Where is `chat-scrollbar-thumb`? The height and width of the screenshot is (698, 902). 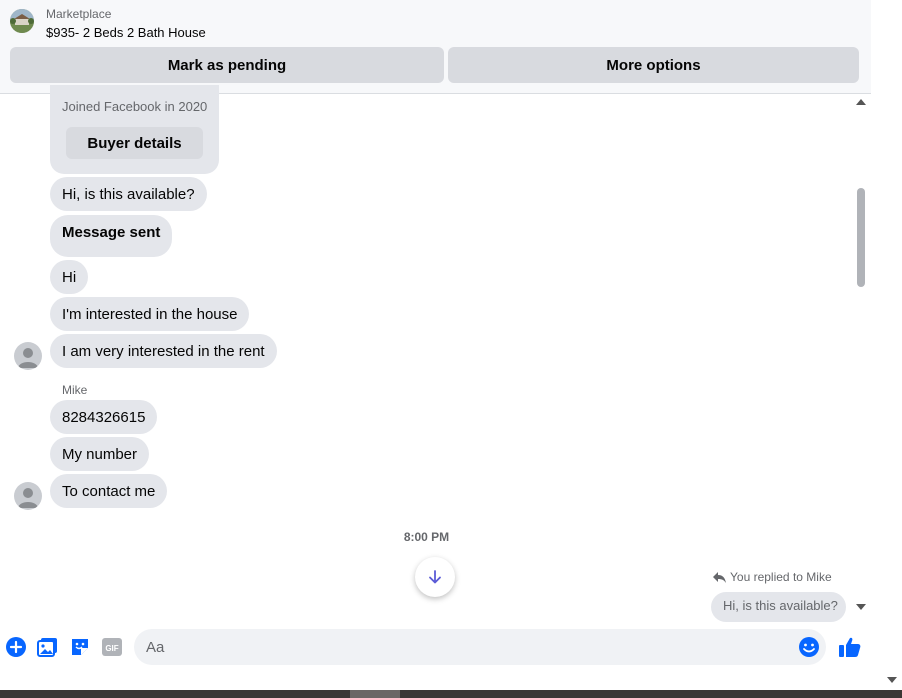 chat-scrollbar-thumb is located at coordinates (861, 237).